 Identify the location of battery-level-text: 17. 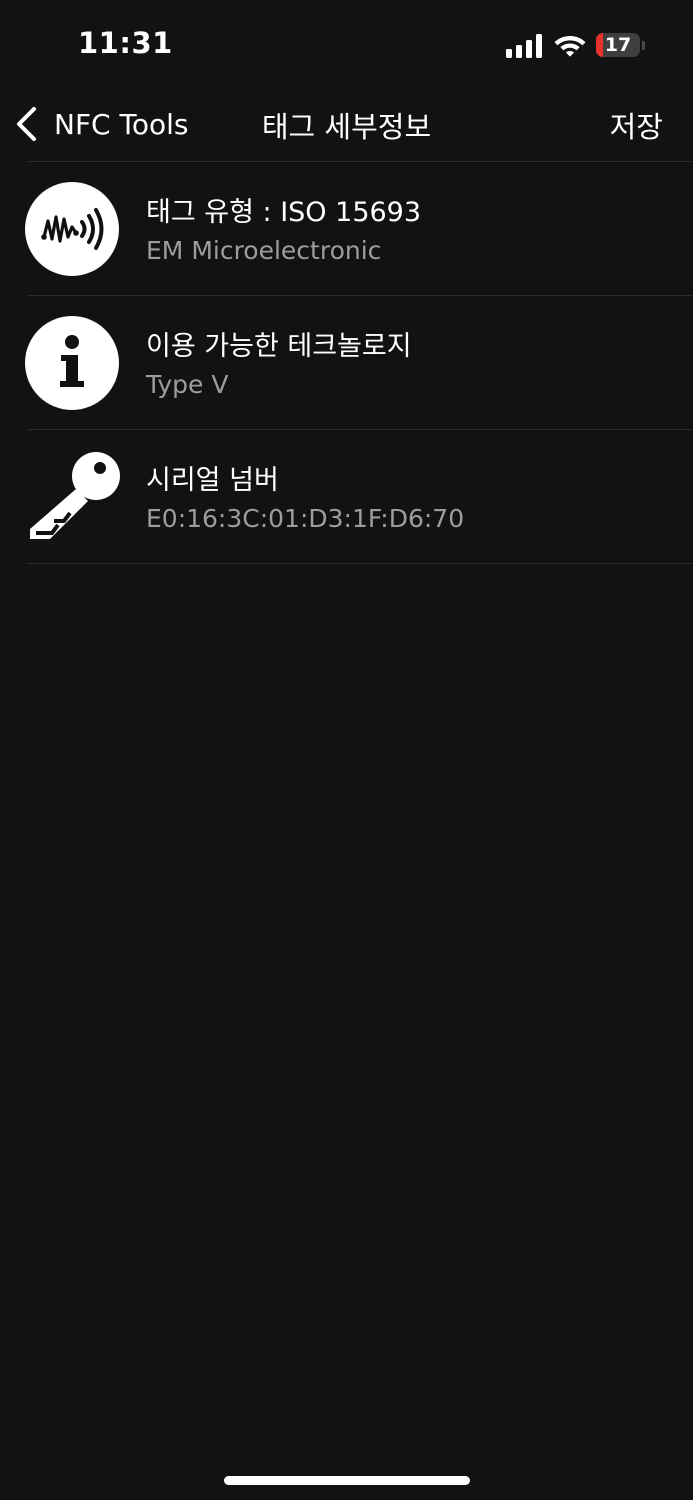
(618, 45).